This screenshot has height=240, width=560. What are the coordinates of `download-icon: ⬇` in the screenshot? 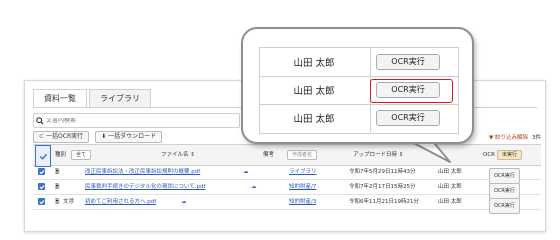 It's located at (104, 136).